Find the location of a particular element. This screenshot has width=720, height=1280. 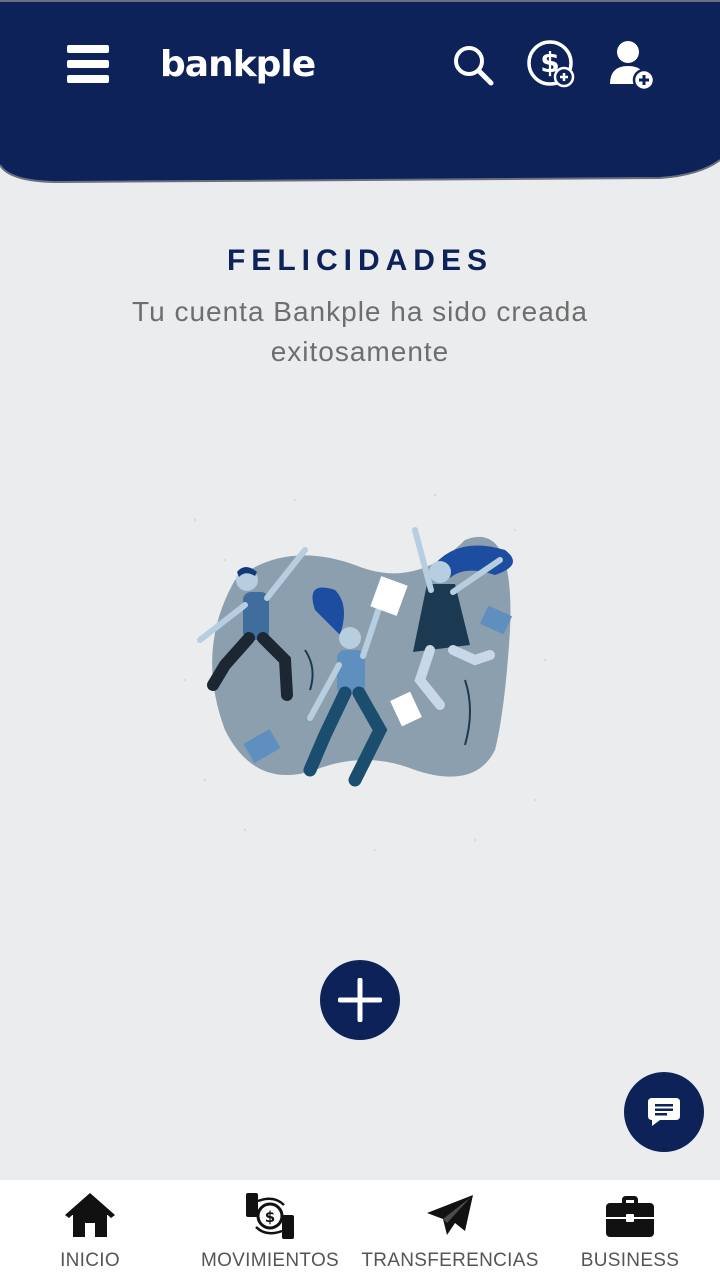

briefcase-icon is located at coordinates (630, 1216).